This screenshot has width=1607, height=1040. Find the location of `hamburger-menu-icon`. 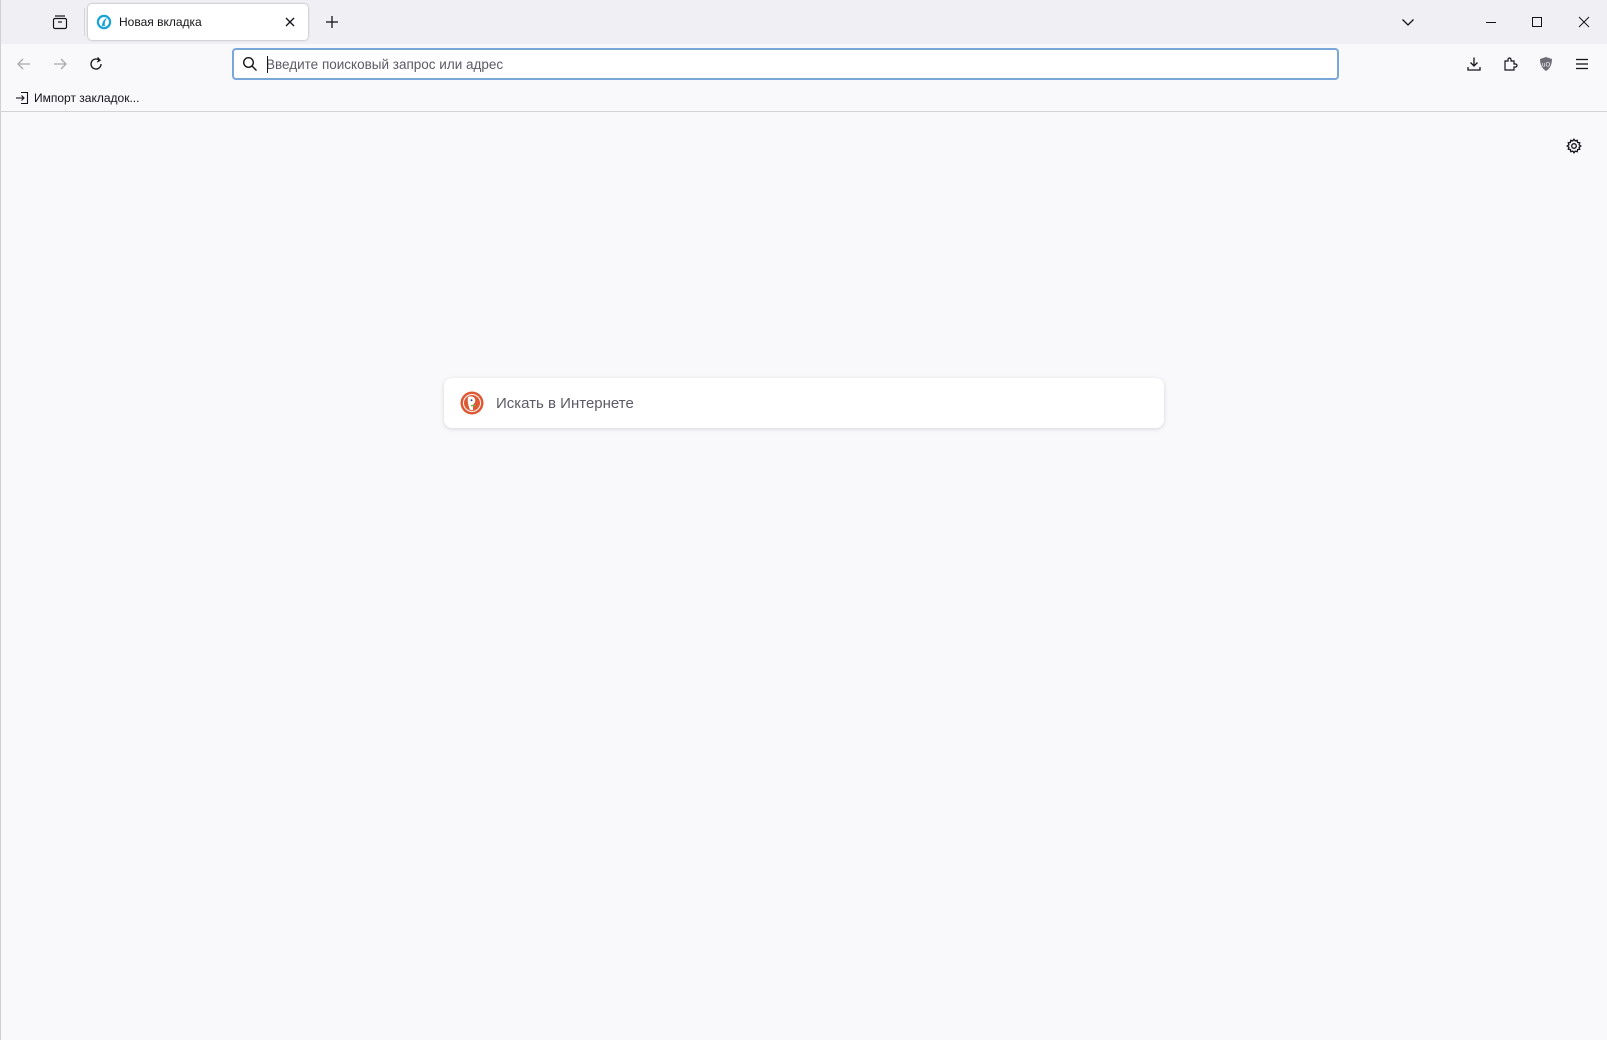

hamburger-menu-icon is located at coordinates (1582, 64).